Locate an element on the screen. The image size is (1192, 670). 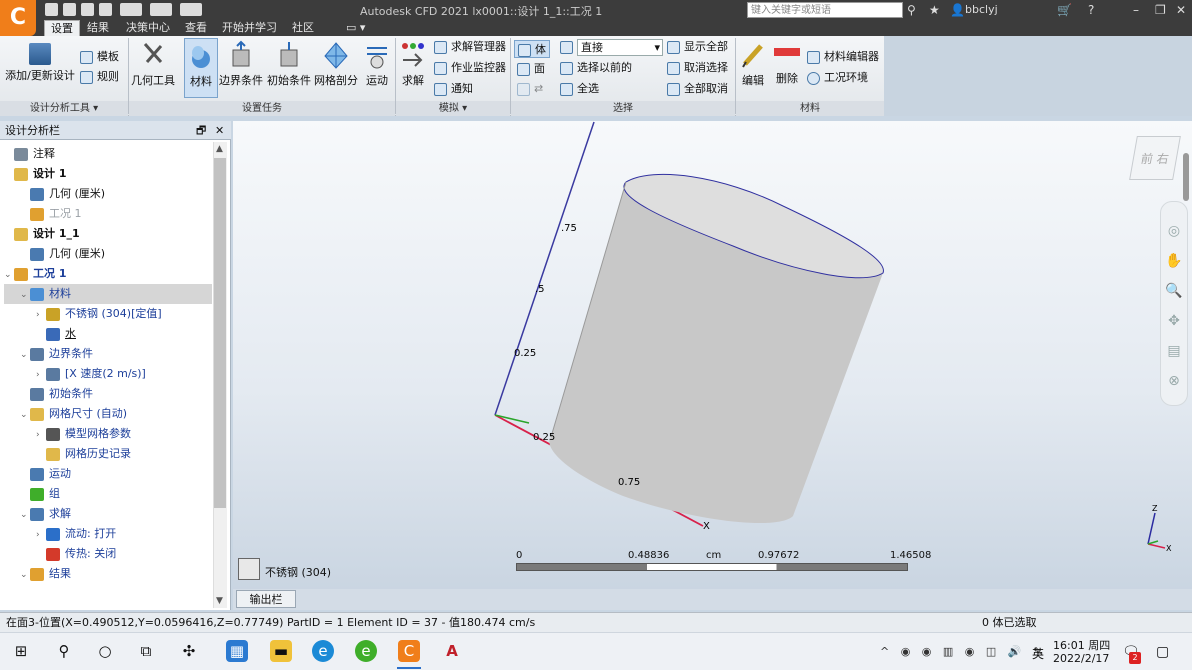
tree-item: ⌄ 材料 is located at coordinates (108, 294).